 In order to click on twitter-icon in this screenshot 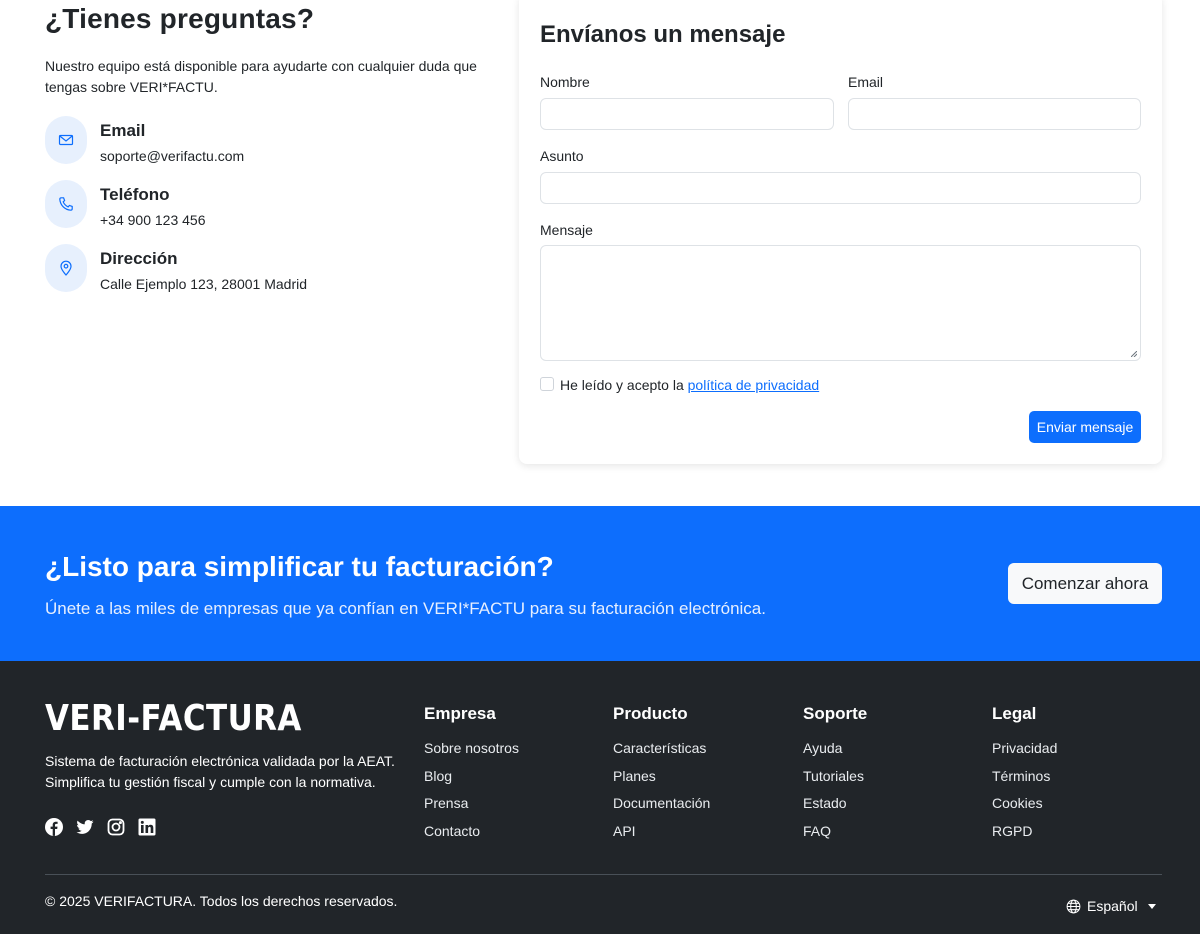, I will do `click(85, 827)`.